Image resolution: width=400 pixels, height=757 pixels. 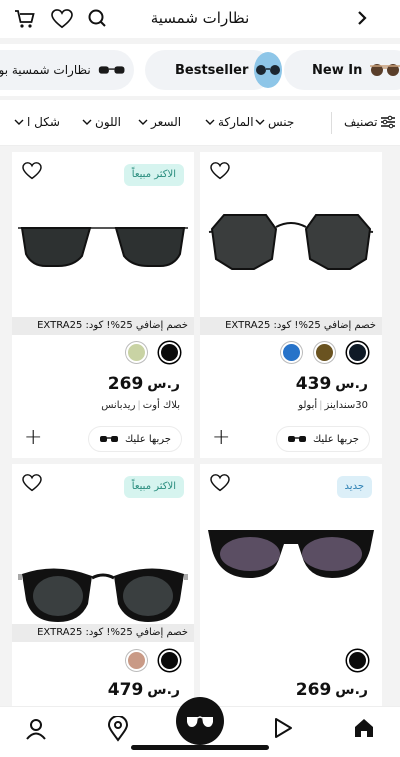 What do you see at coordinates (331, 123) in the screenshot?
I see `divider` at bounding box center [331, 123].